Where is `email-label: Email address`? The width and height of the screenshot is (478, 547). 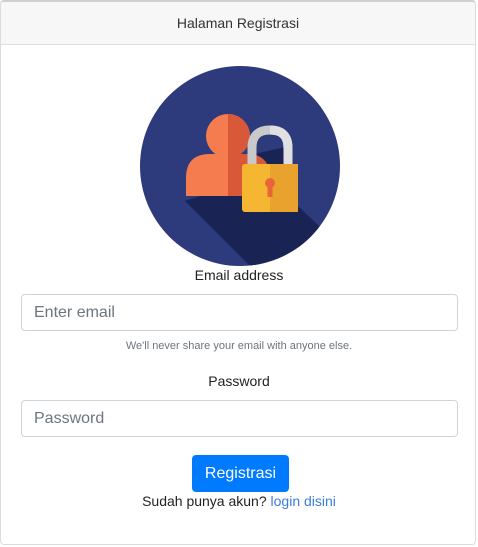
email-label: Email address is located at coordinates (239, 275).